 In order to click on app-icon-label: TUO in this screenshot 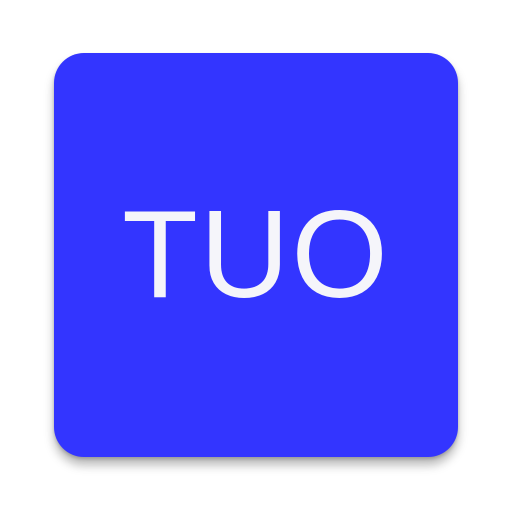, I will do `click(256, 255)`.